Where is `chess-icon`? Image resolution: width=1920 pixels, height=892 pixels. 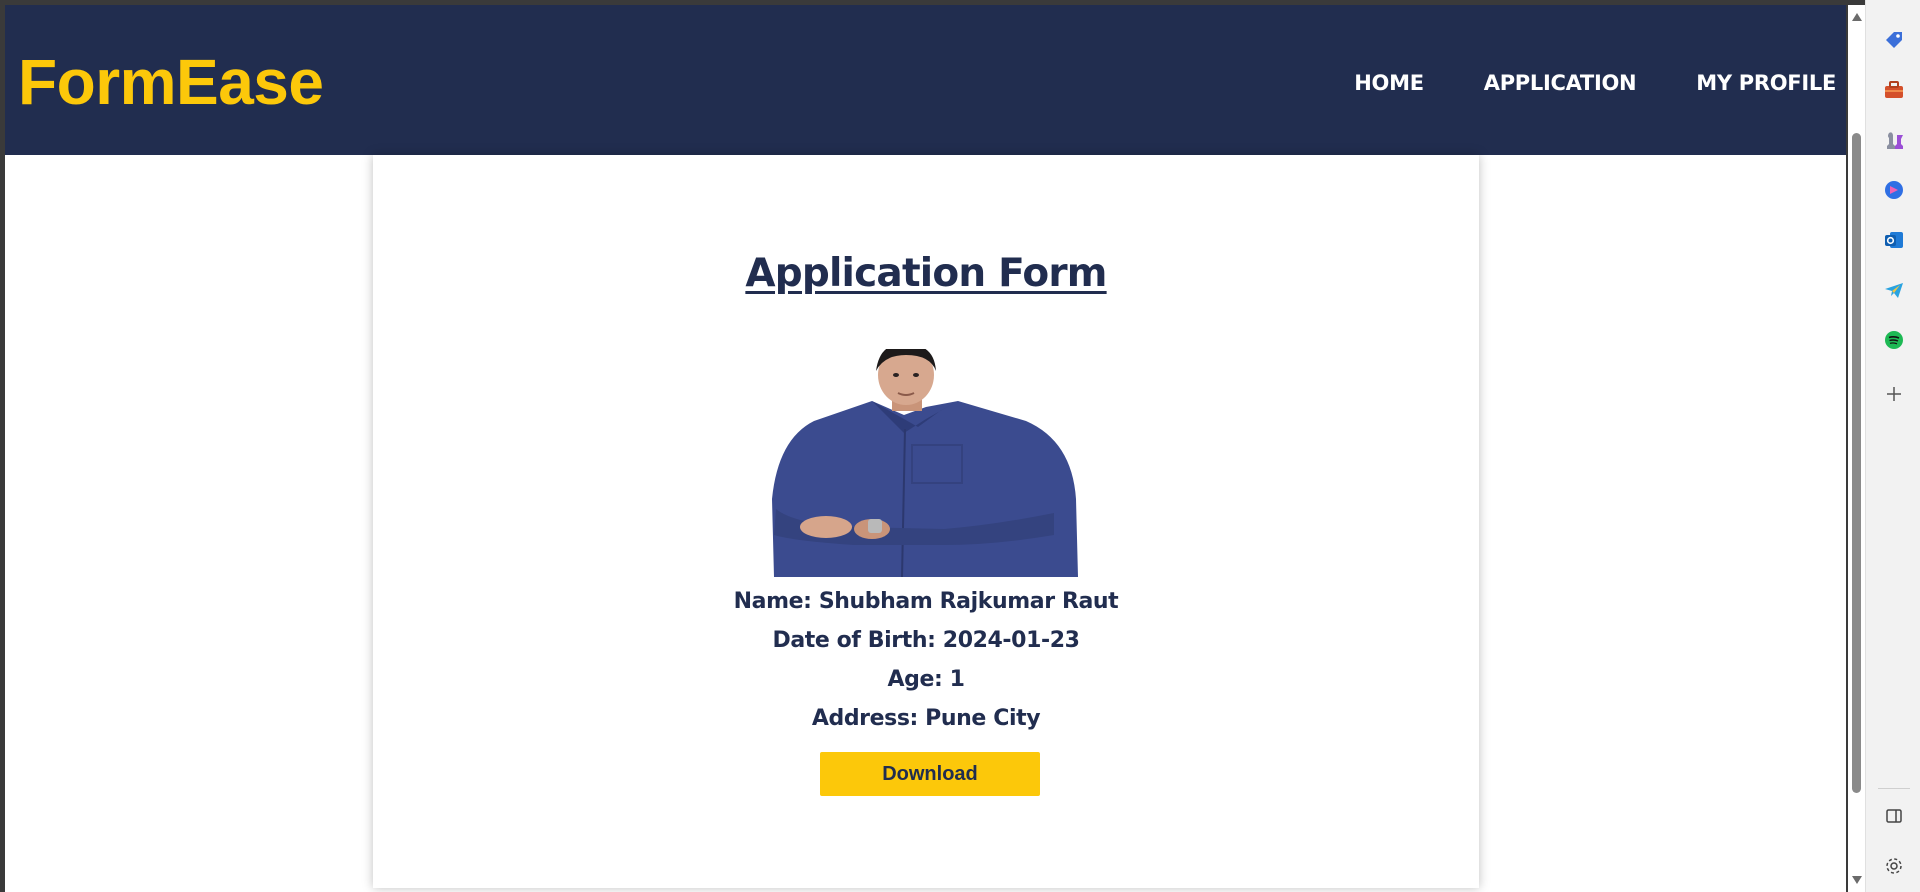
chess-icon is located at coordinates (1894, 140).